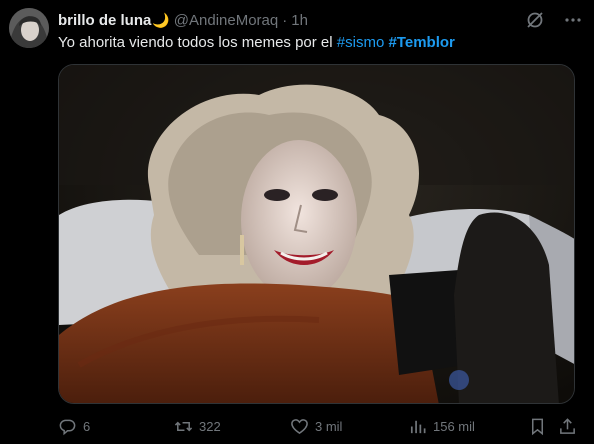  I want to click on share-button, so click(567, 426).